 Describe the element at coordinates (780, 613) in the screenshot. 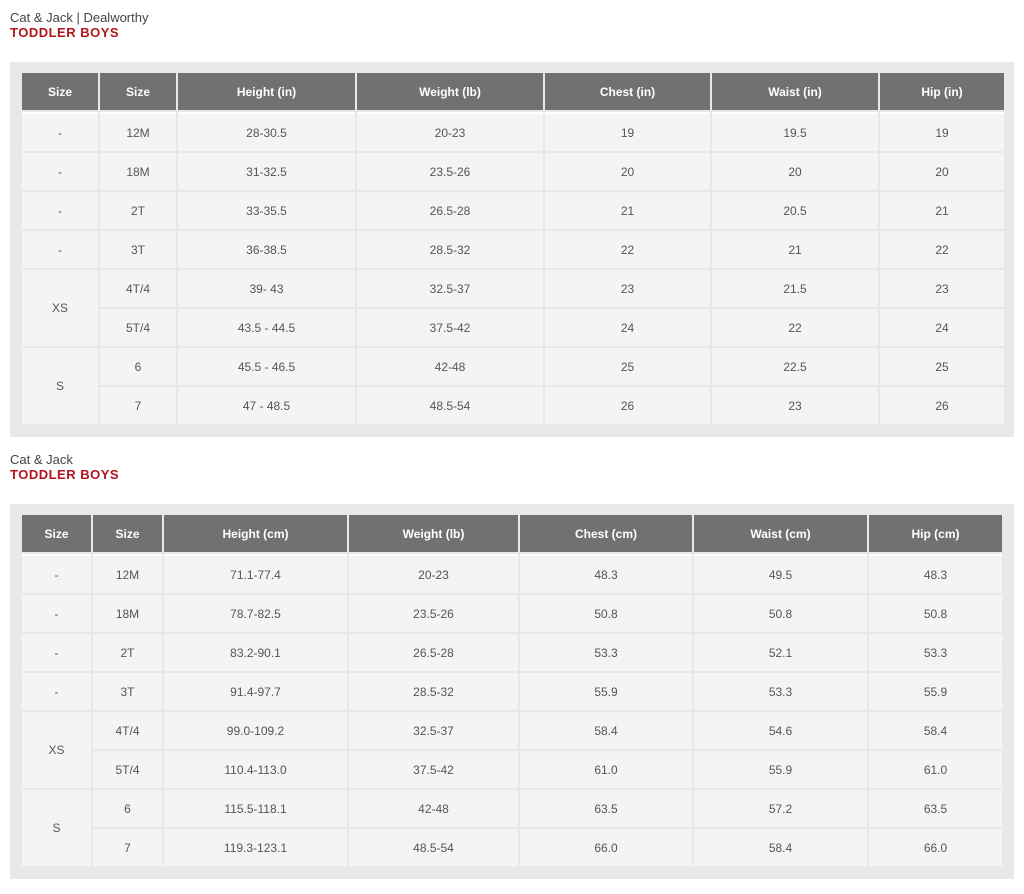

I see `waist-cell: 50.8` at that location.